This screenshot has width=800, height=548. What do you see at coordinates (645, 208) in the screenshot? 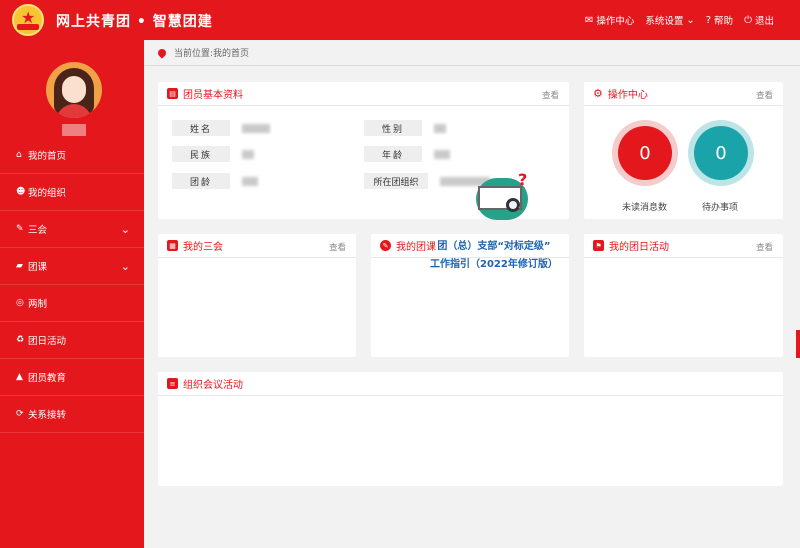
I see `unread-messages-label: 未读消息数` at bounding box center [645, 208].